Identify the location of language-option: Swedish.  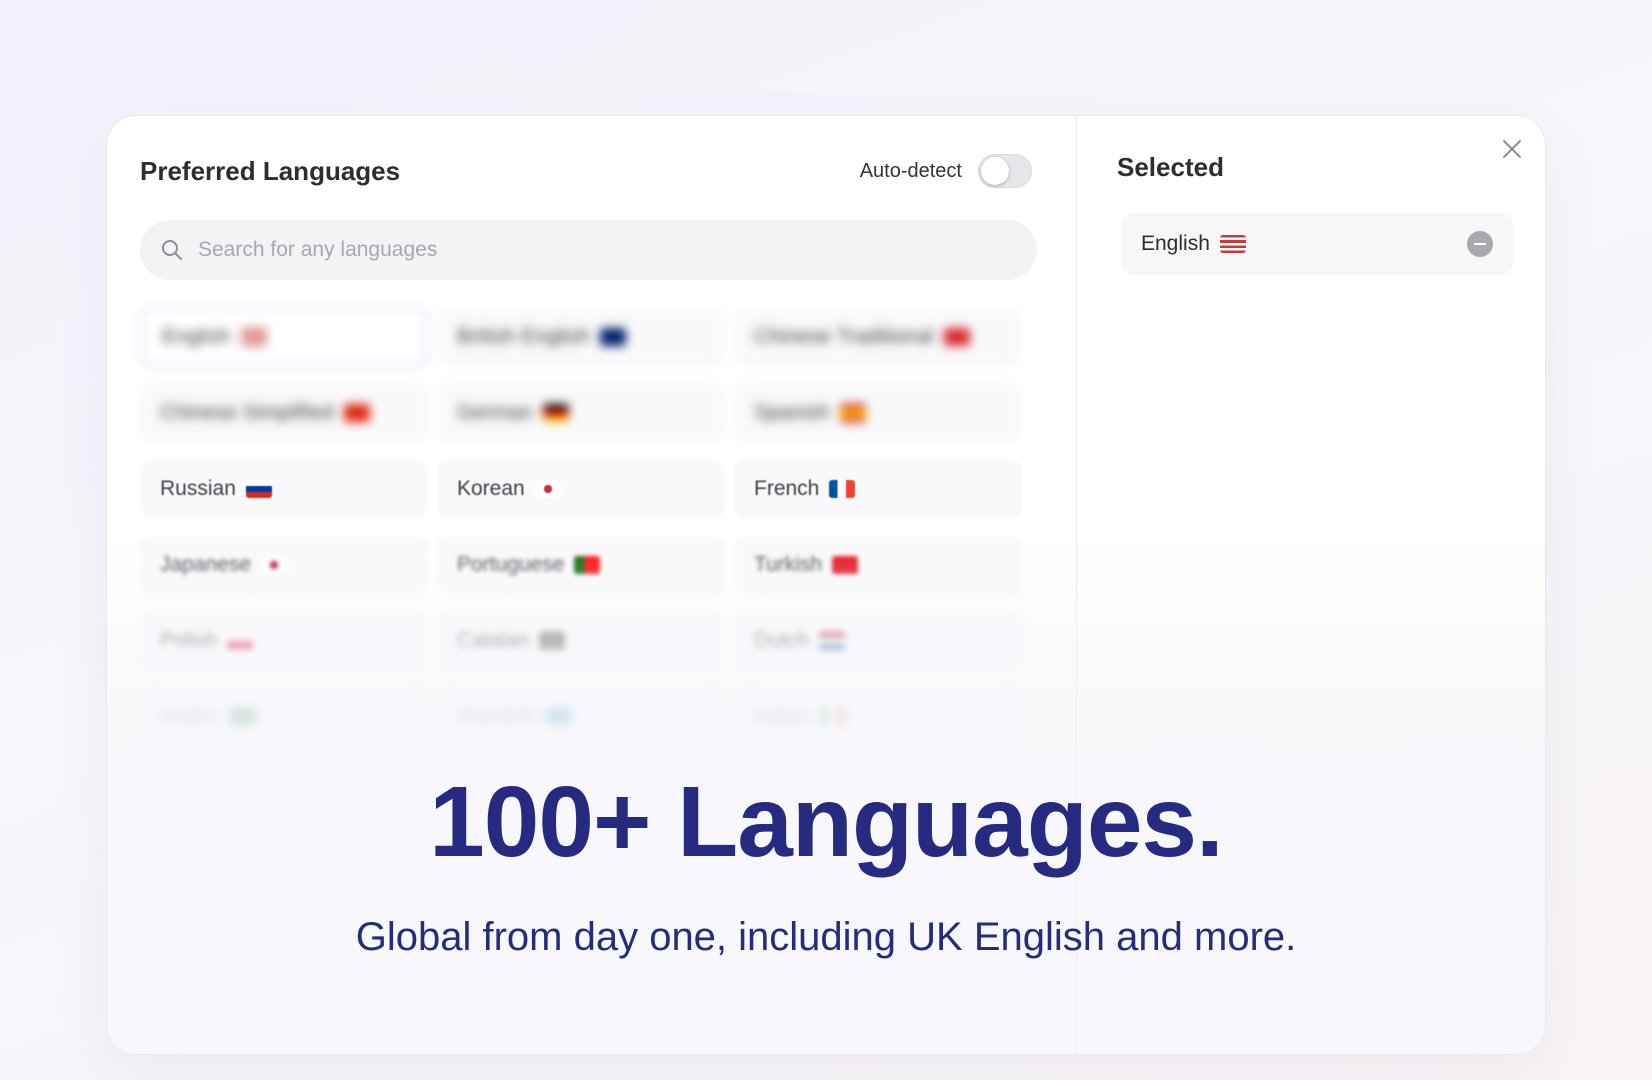
(581, 717).